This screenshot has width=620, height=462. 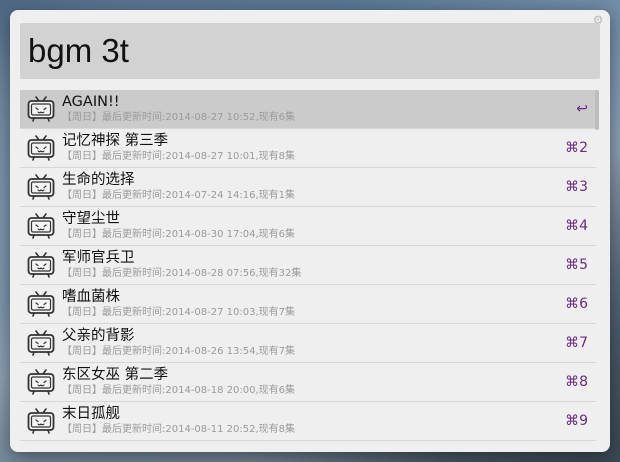 I want to click on result-subtitle: 【周日】最后更新时间:2014-08-26 13:54,现有7集, so click(x=179, y=351).